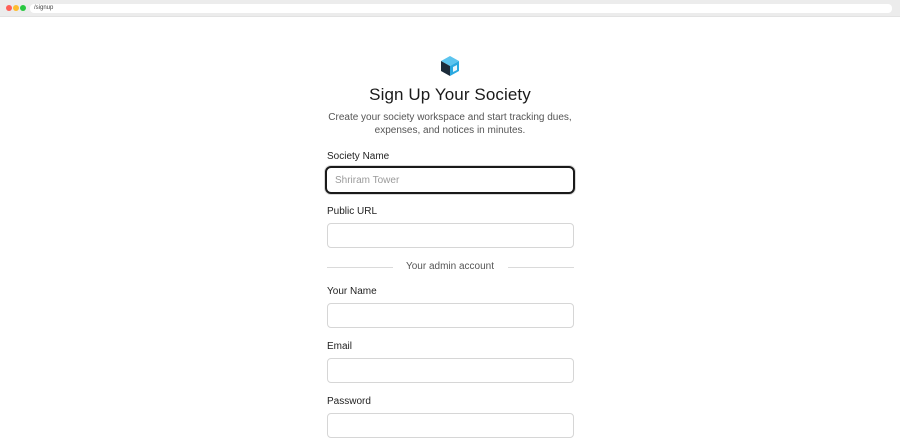 This screenshot has height=438, width=900. What do you see at coordinates (16, 8) in the screenshot?
I see `minimize-window-button` at bounding box center [16, 8].